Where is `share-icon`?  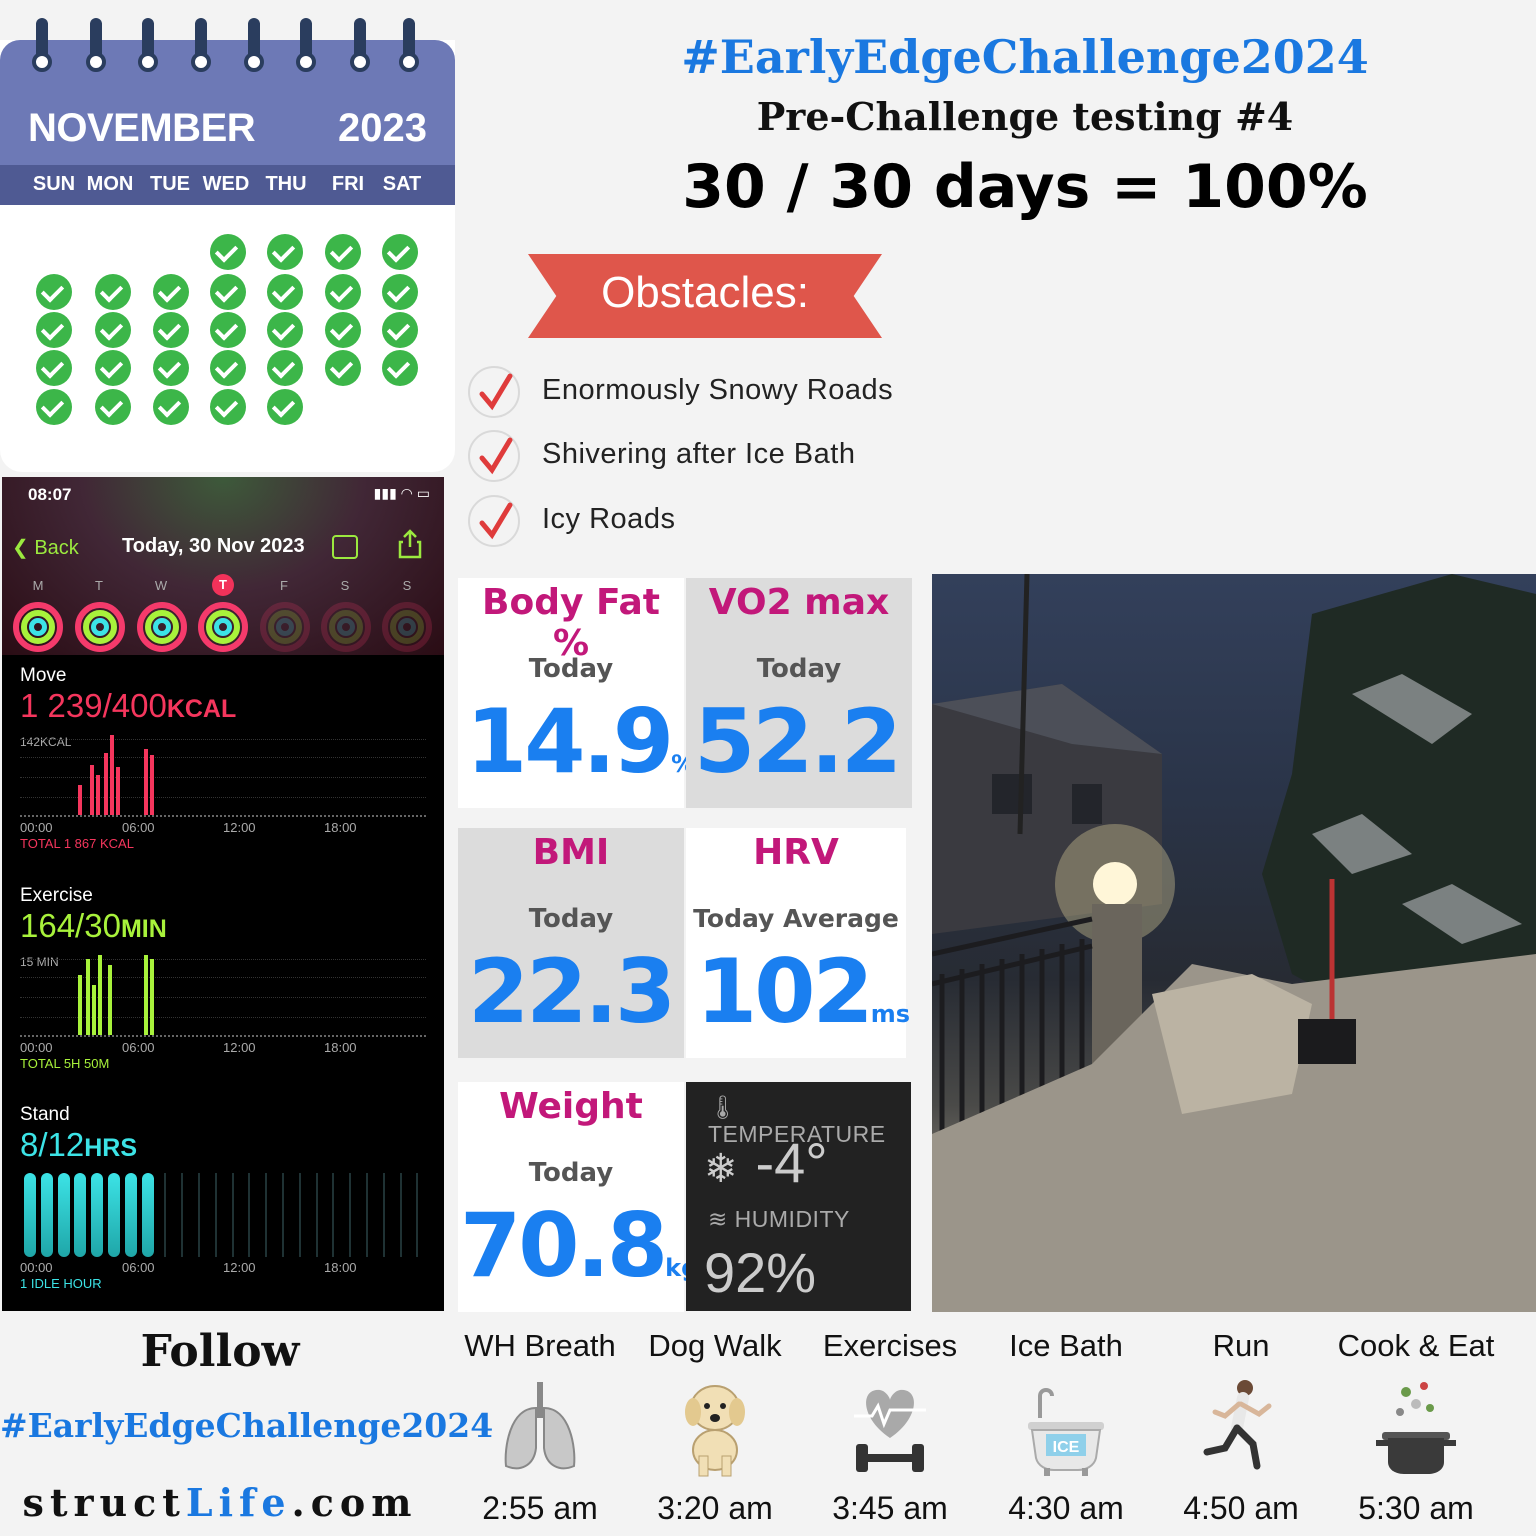
share-icon is located at coordinates (410, 544).